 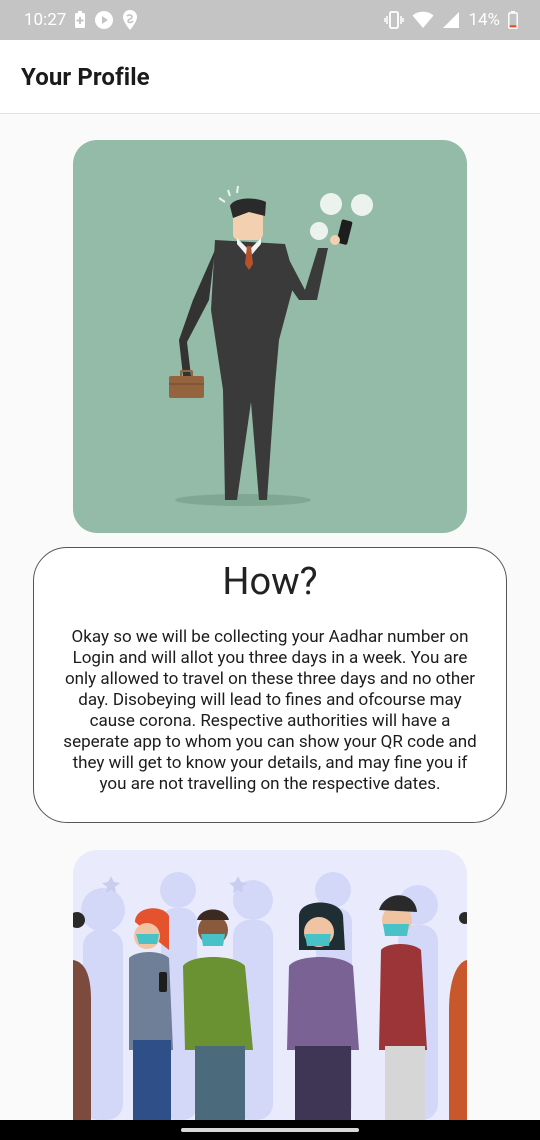 I want to click on home-gesture-handle, so click(x=270, y=1130).